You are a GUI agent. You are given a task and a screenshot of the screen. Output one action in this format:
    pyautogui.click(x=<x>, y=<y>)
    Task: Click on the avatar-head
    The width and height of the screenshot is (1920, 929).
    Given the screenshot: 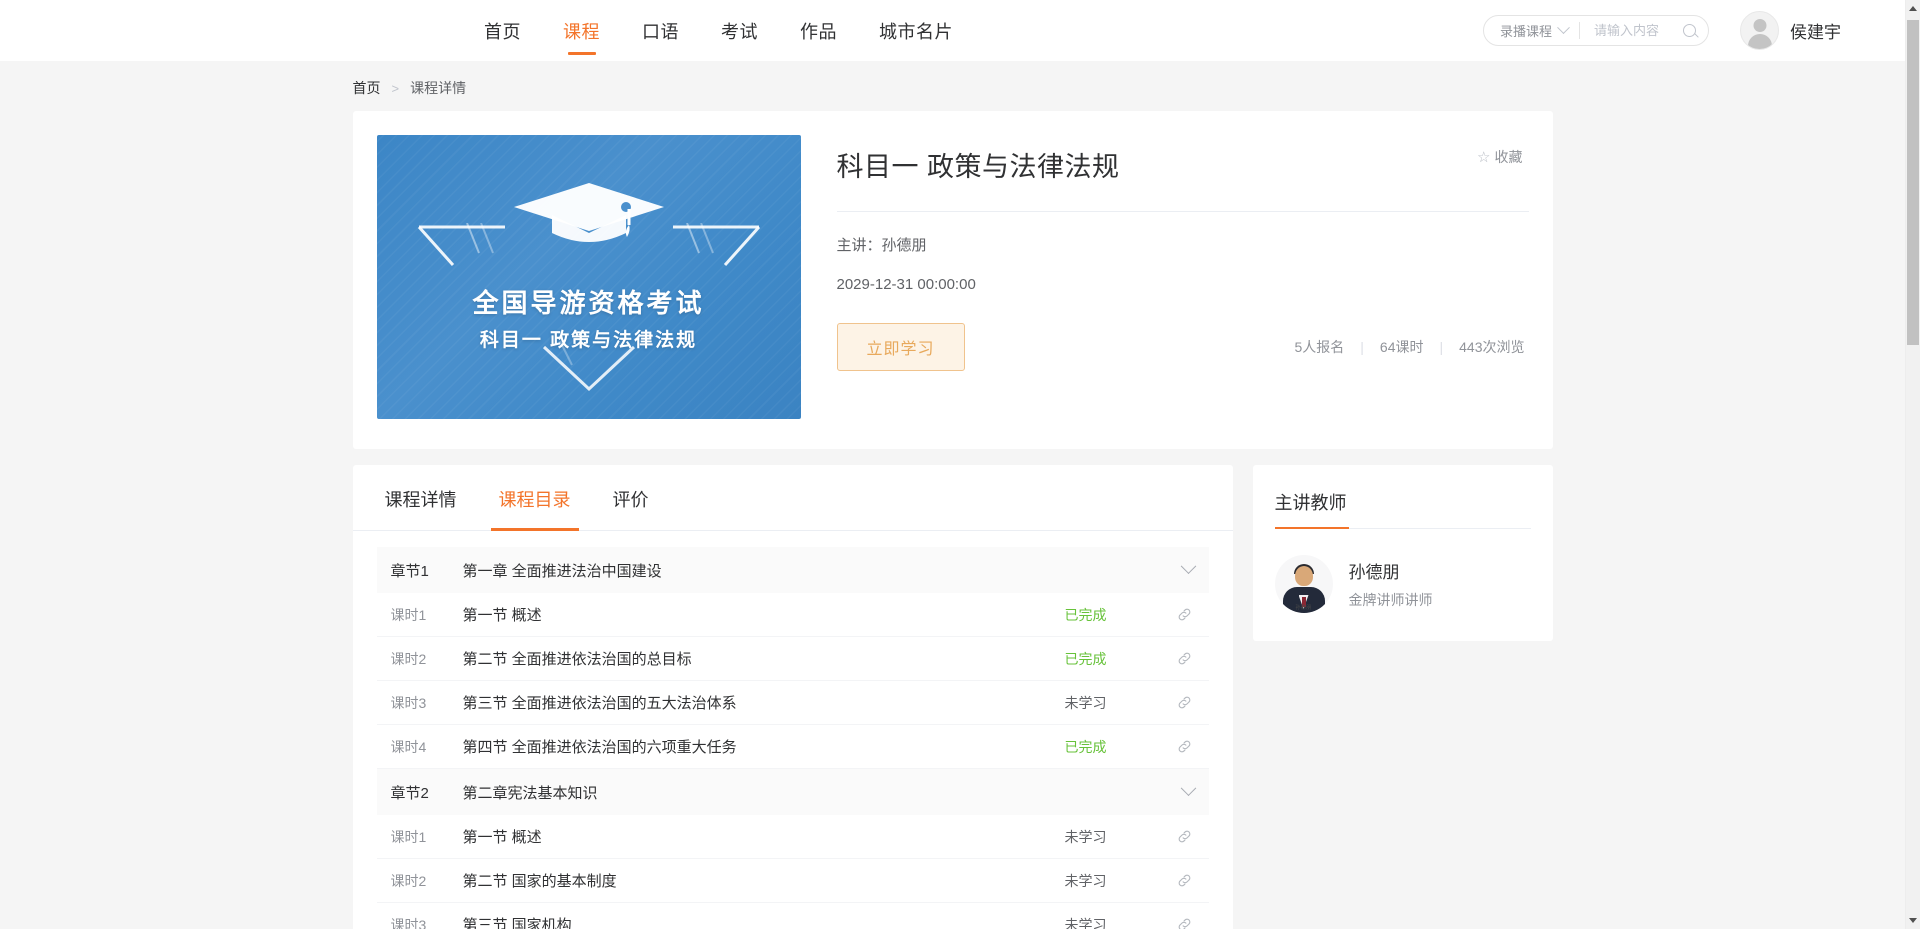 What is the action you would take?
    pyautogui.click(x=1303, y=576)
    